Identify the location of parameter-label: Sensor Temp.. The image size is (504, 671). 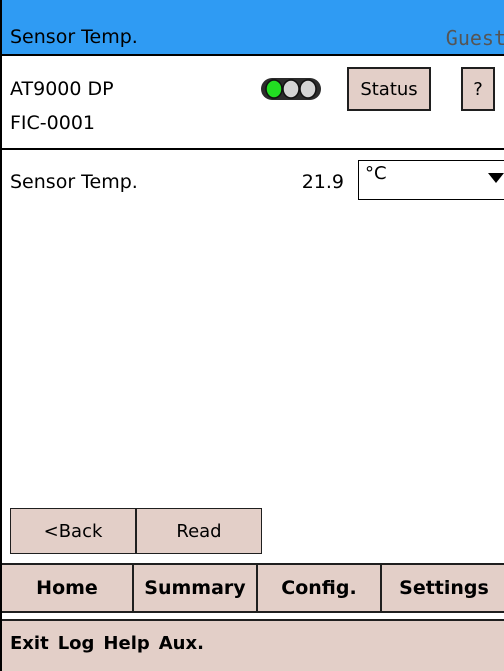
(74, 182).